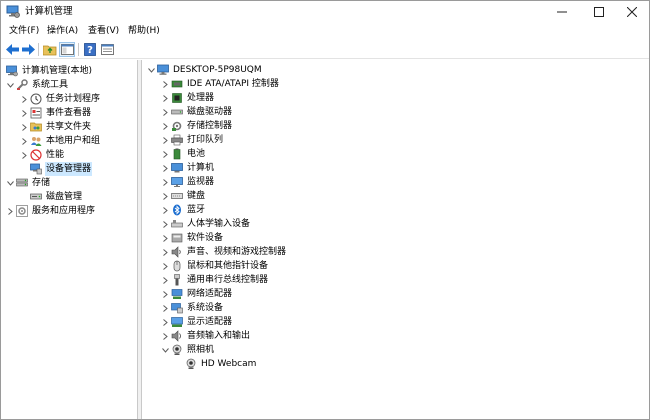 Image resolution: width=650 pixels, height=420 pixels. Describe the element at coordinates (42, 155) in the screenshot. I see `tree-item-performance: 性能` at that location.